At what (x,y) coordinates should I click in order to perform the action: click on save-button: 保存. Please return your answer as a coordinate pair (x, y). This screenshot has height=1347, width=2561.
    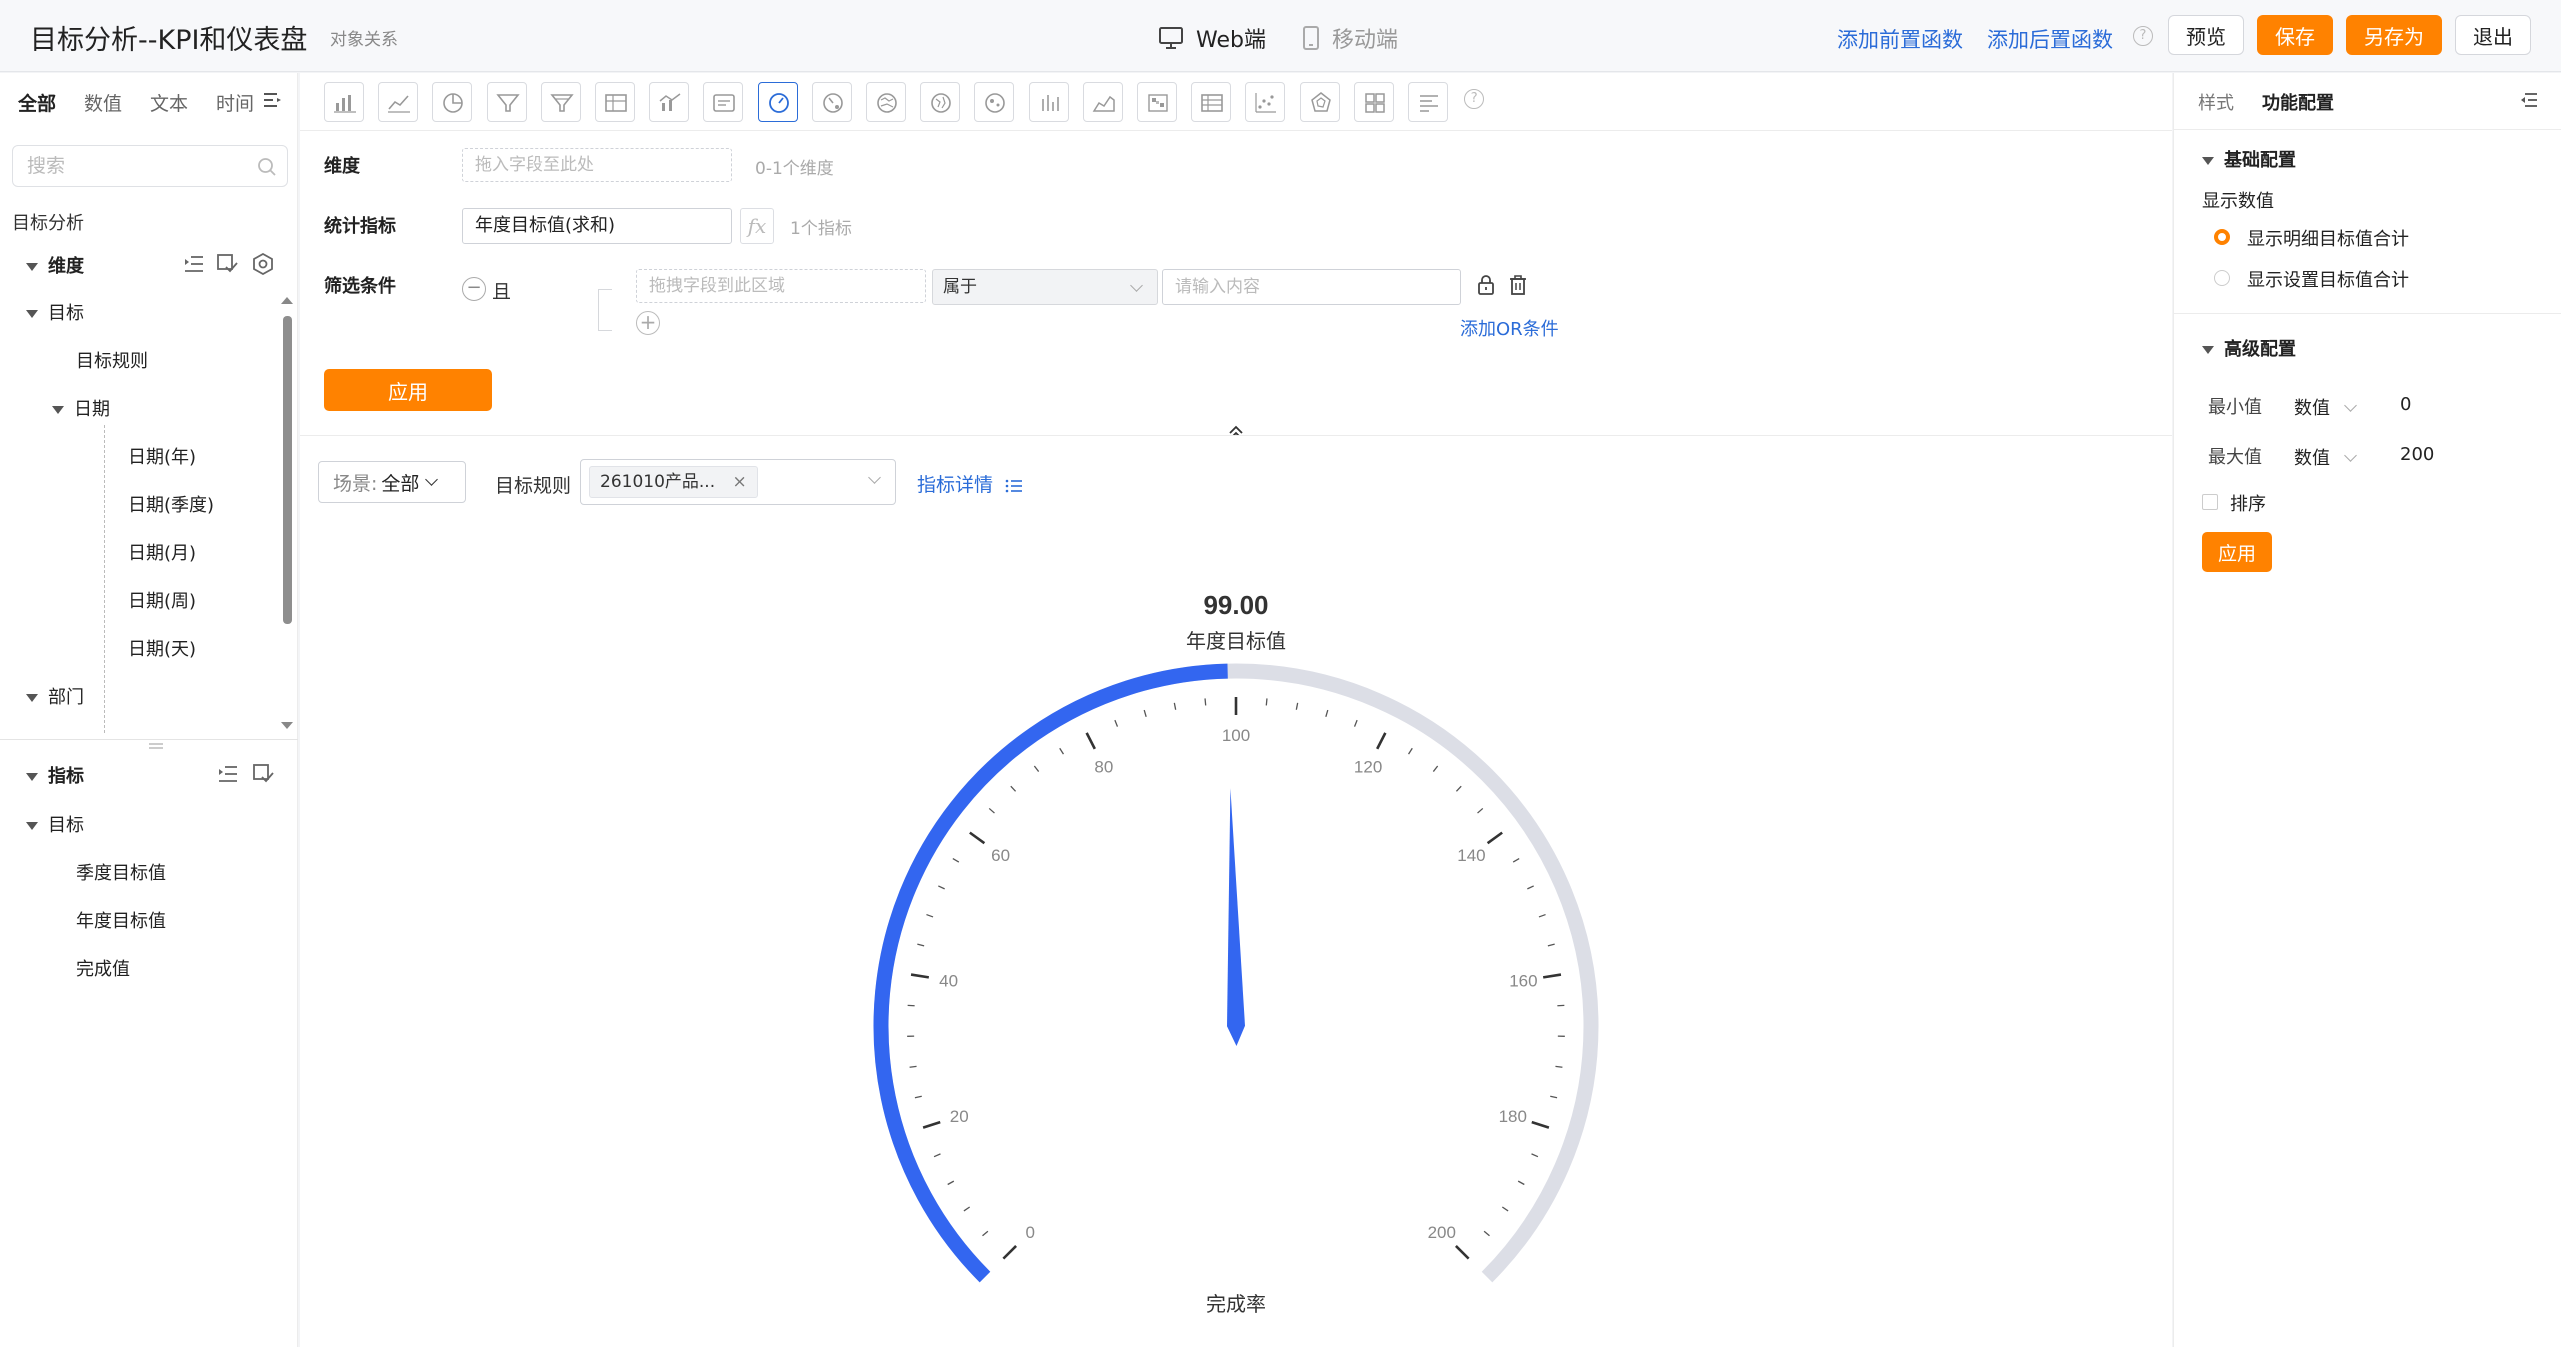
    Looking at the image, I should click on (2295, 35).